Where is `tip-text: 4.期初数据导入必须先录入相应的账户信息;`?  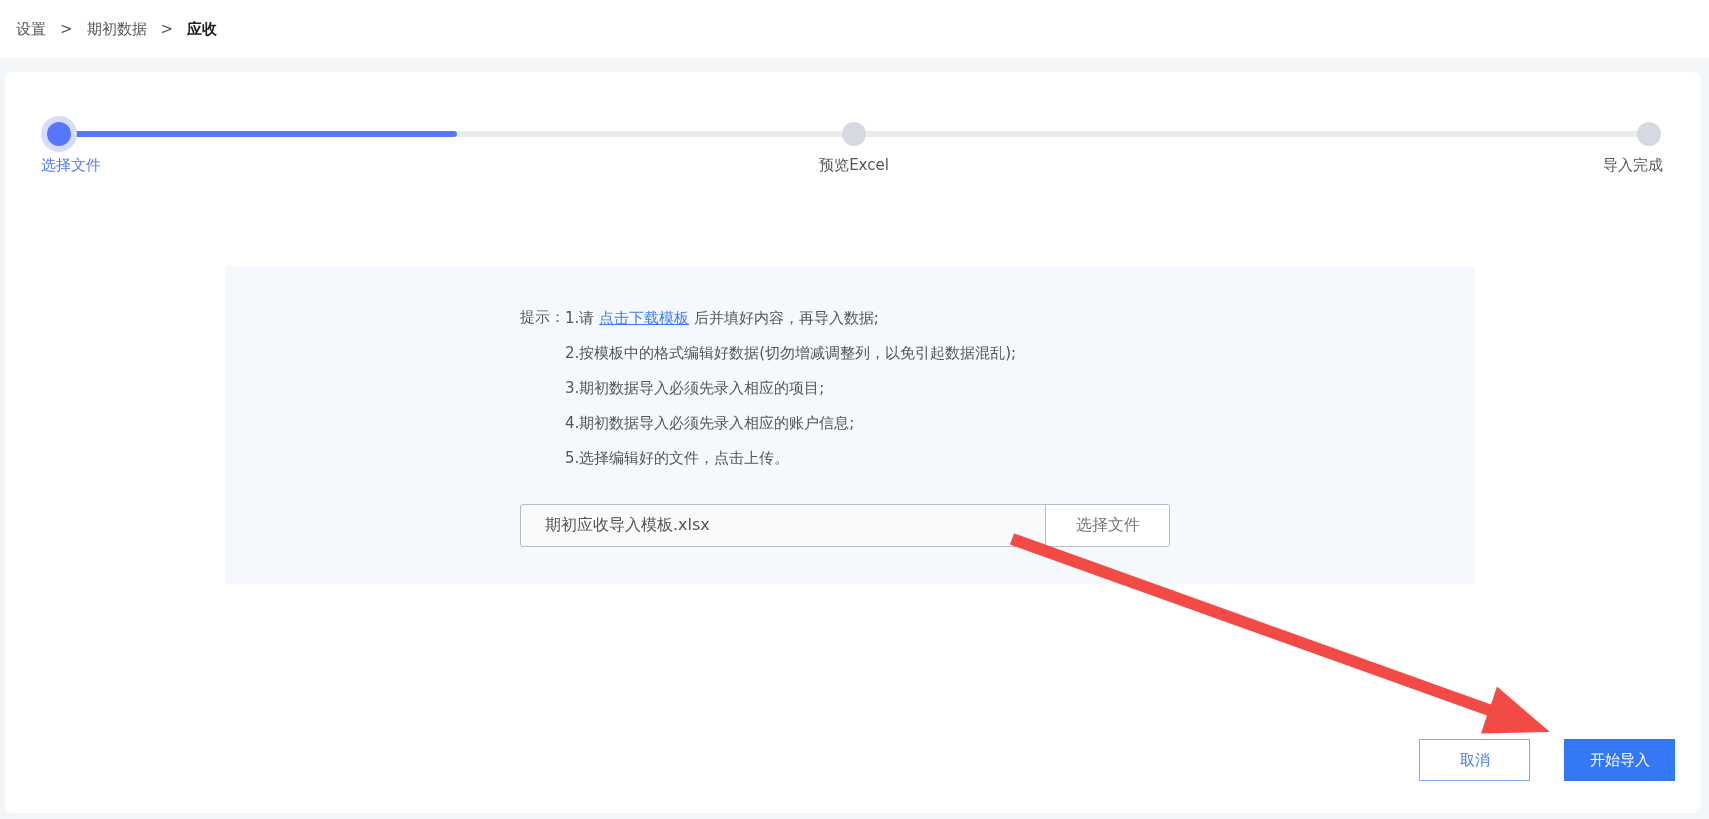 tip-text: 4.期初数据导入必须先录入相应的账户信息; is located at coordinates (710, 423).